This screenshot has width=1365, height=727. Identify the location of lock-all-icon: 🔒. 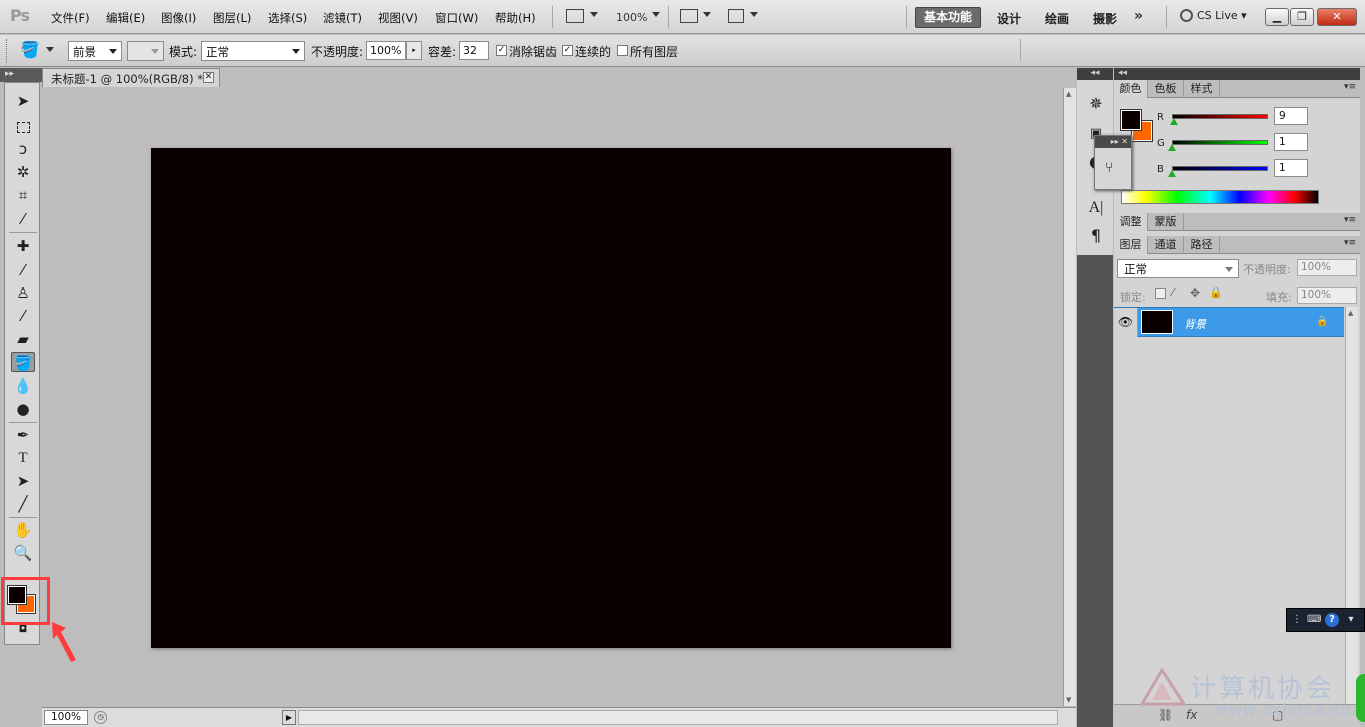
(1216, 292).